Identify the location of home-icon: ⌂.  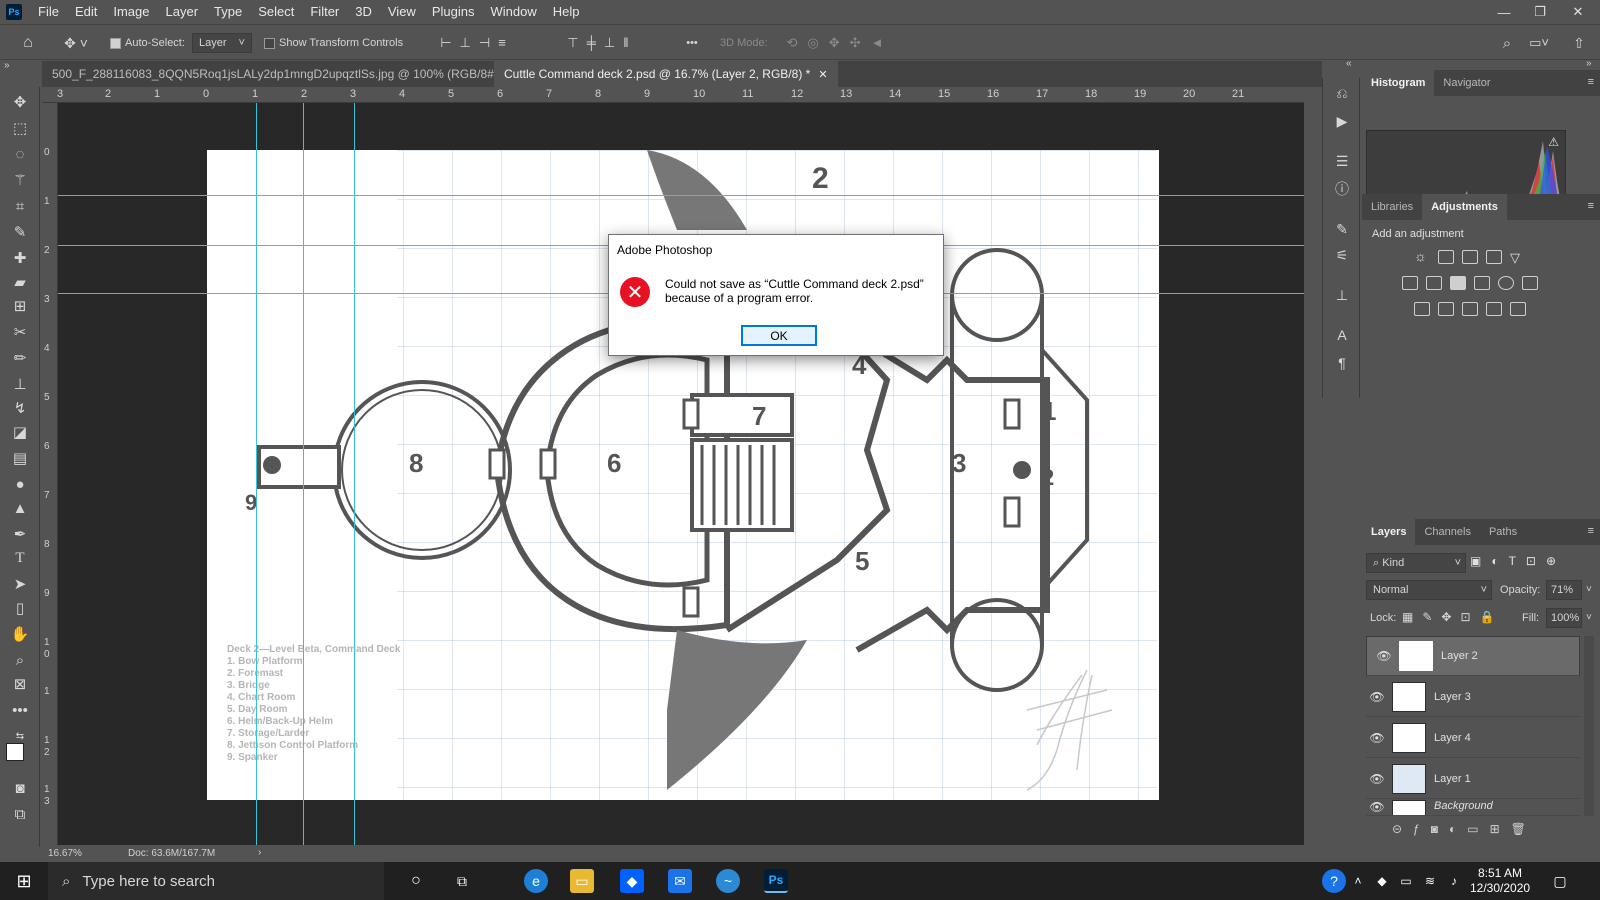
(28, 43).